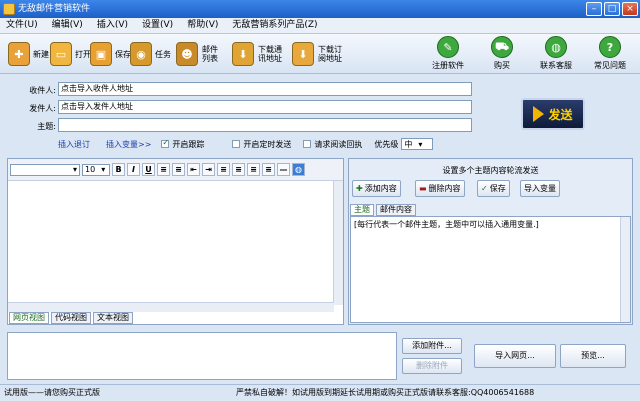 The image size is (640, 401). Describe the element at coordinates (338, 243) in the screenshot. I see `editor-vertical-scrollbar` at that location.